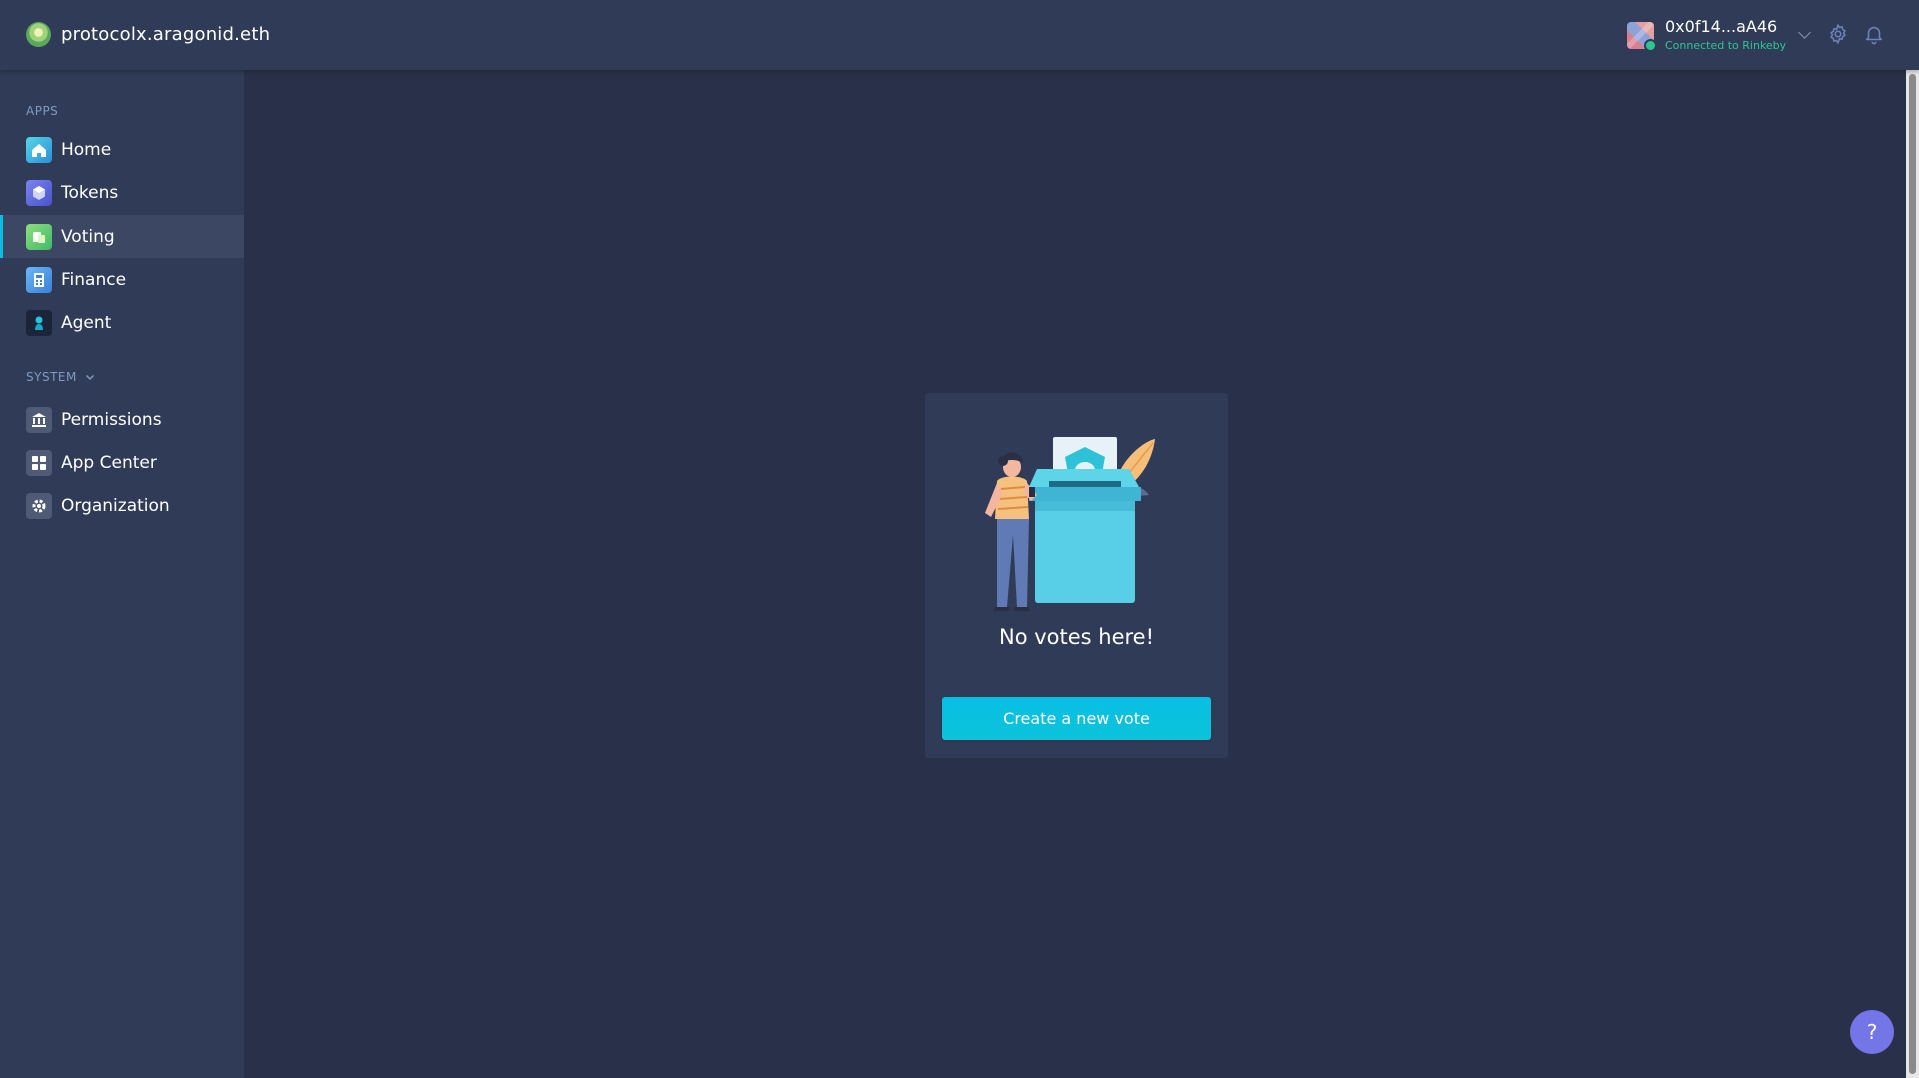 The image size is (1919, 1078). What do you see at coordinates (1076, 718) in the screenshot?
I see `create-new-vote-button: Create a new vote` at bounding box center [1076, 718].